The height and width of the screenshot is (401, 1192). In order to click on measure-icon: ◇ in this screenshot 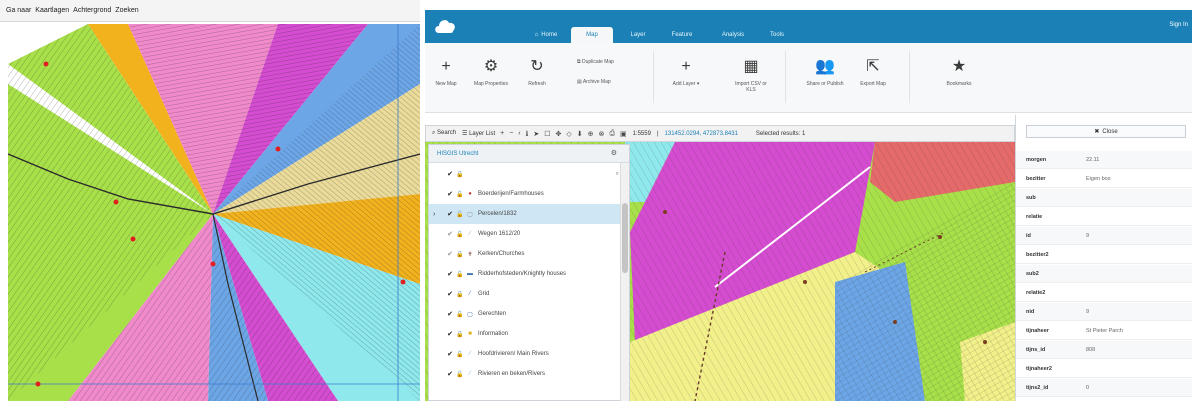, I will do `click(568, 134)`.